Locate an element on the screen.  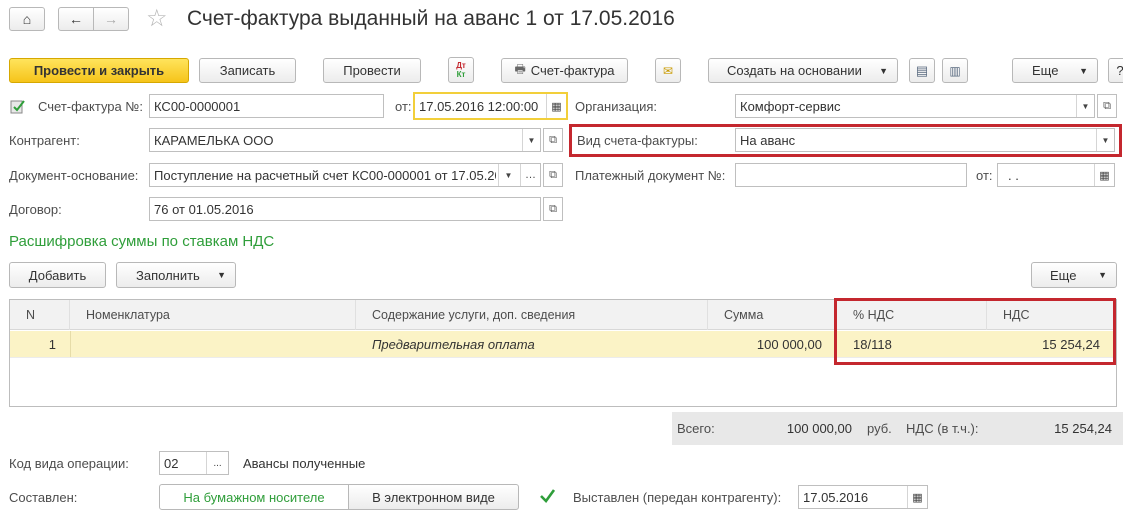
operation-code-value: 02 is located at coordinates (171, 463).